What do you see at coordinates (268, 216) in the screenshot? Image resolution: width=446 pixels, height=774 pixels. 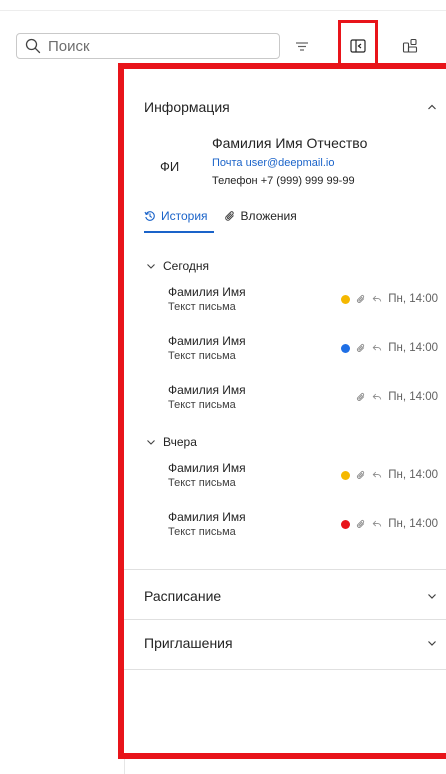 I see `tab-attachments-label: Вложения` at bounding box center [268, 216].